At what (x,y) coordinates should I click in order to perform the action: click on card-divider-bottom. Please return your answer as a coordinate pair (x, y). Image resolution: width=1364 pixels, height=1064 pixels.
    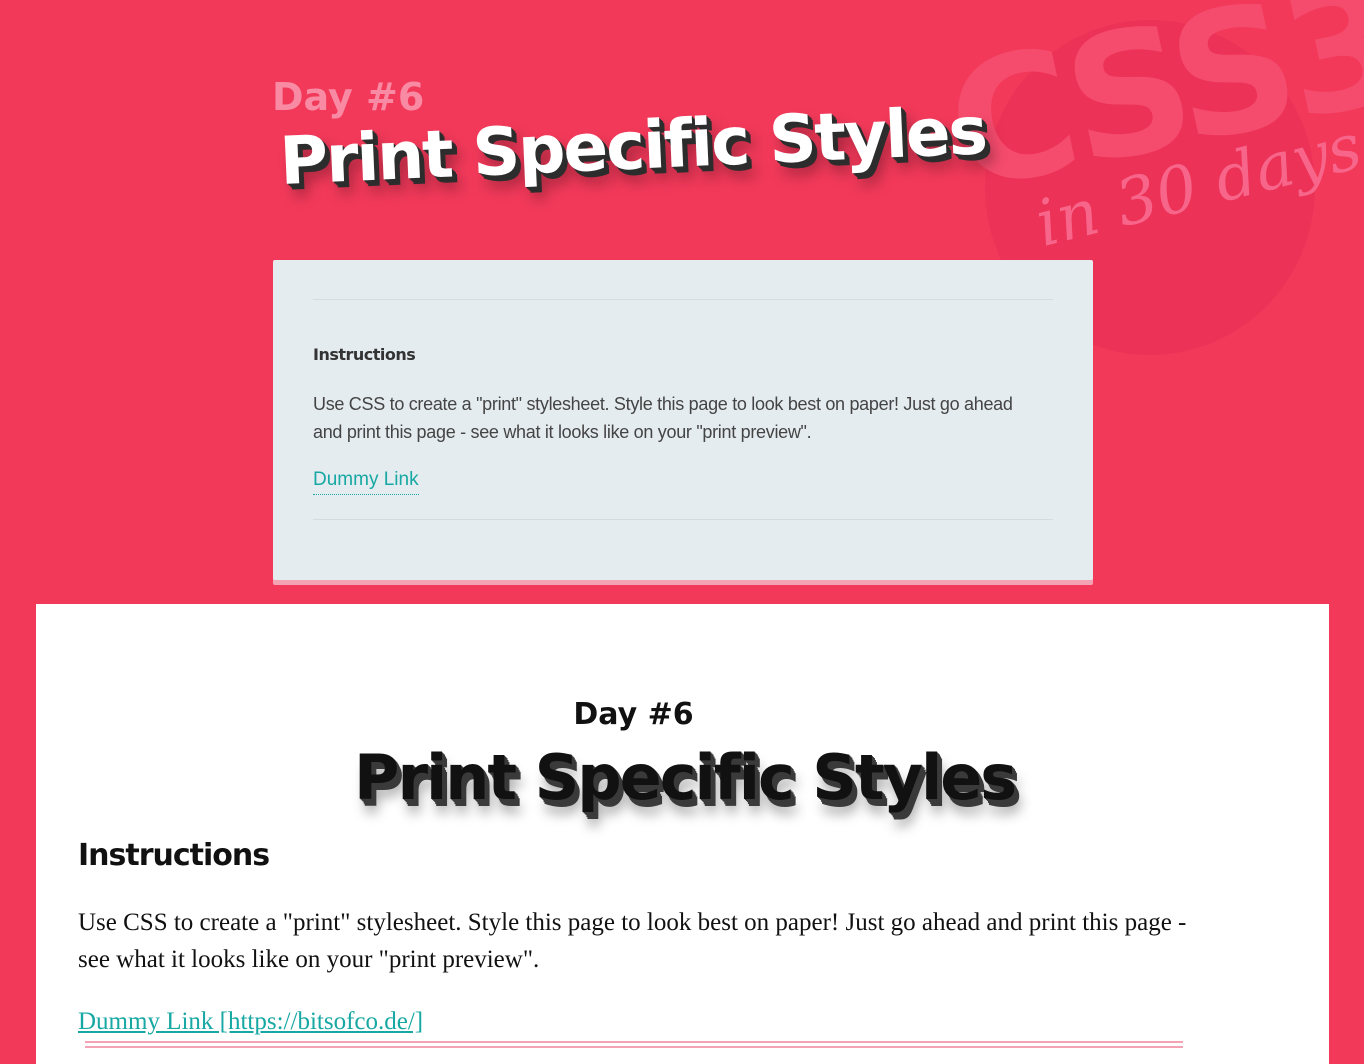
    Looking at the image, I should click on (683, 519).